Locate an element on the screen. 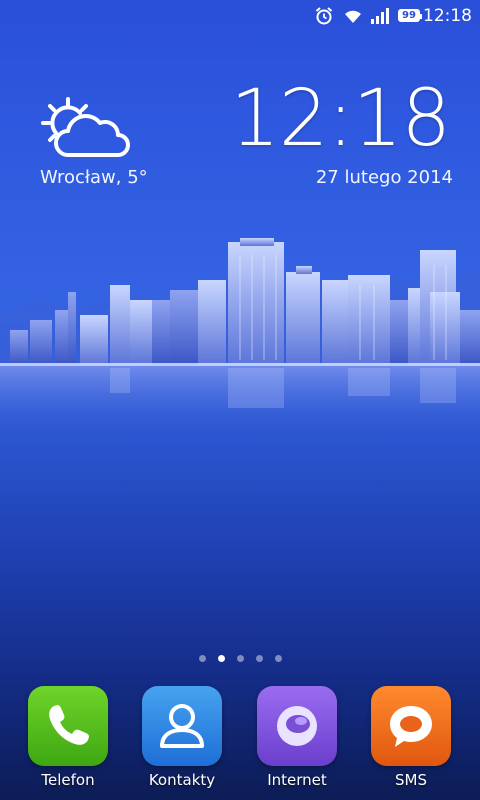 The image size is (480, 800). clock-widget-time: 12:18 is located at coordinates (340, 119).